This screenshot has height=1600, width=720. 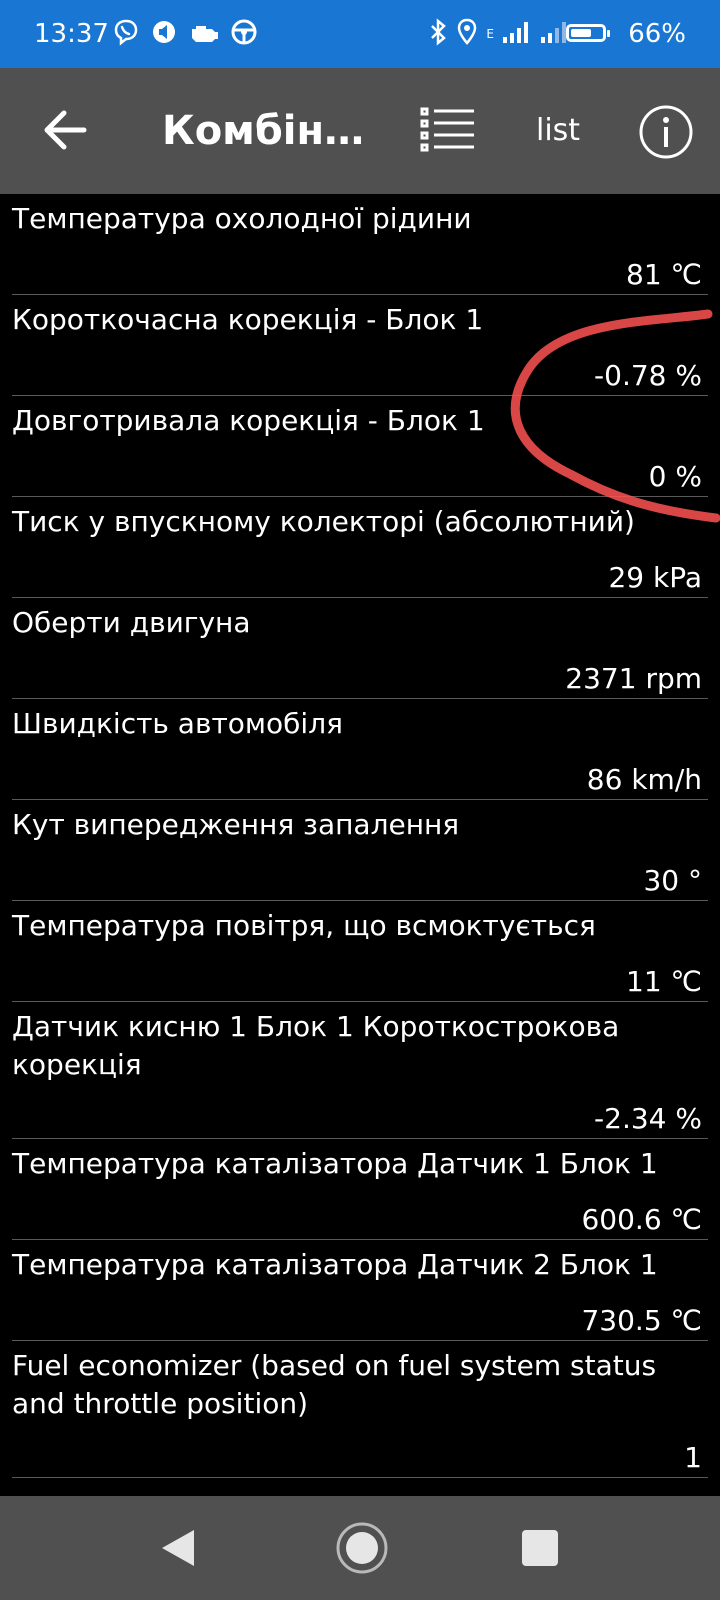 What do you see at coordinates (360, 345) in the screenshot?
I see `list-item: Короткочасна корекція - Блок 1 -0.78 %` at bounding box center [360, 345].